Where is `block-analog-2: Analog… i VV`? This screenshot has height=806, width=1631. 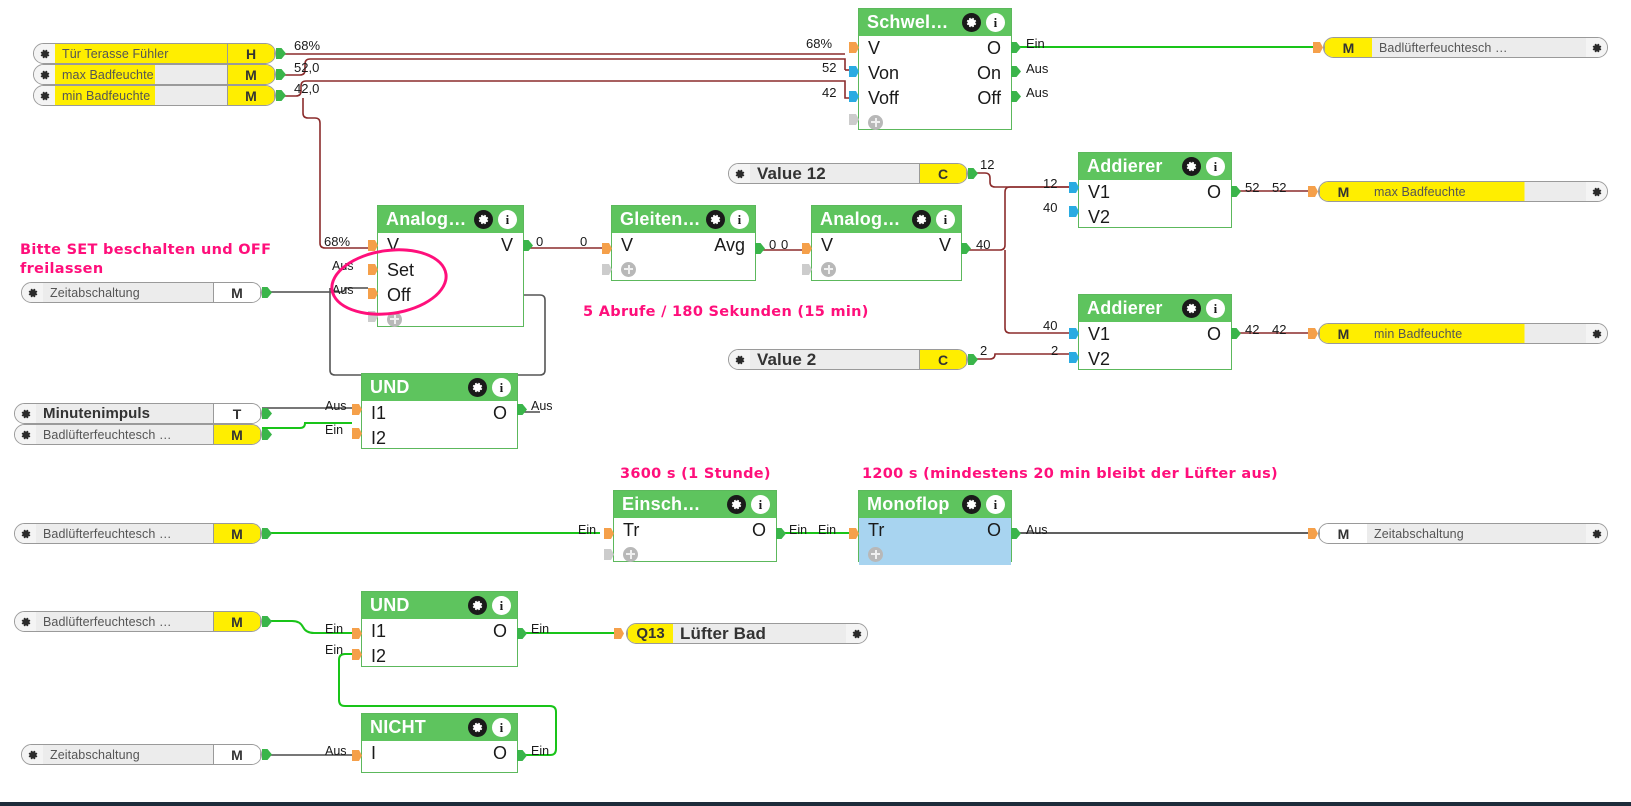 block-analog-2: Analog… i VV is located at coordinates (886, 243).